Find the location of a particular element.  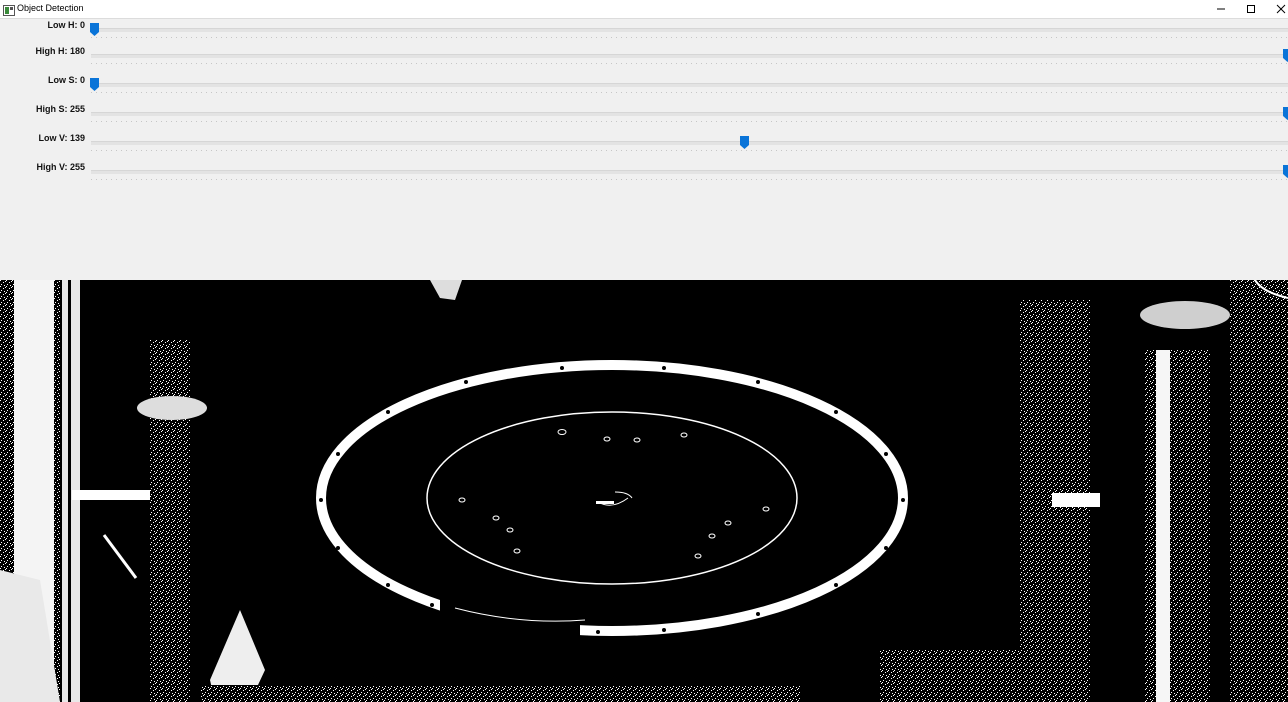

minimize-button is located at coordinates (1221, 9).